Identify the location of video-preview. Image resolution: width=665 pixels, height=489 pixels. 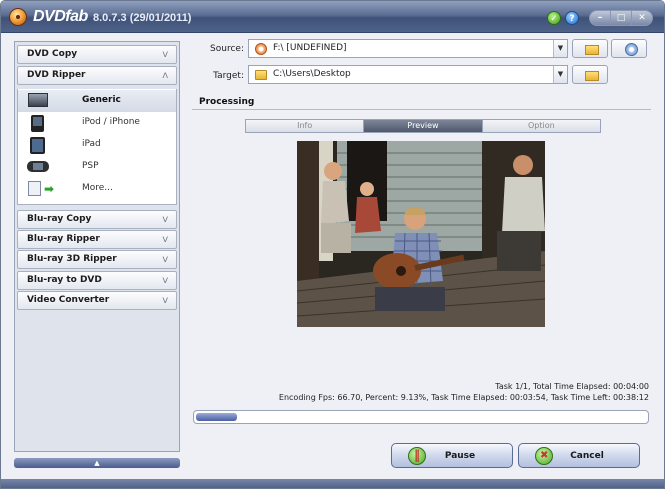
(421, 234).